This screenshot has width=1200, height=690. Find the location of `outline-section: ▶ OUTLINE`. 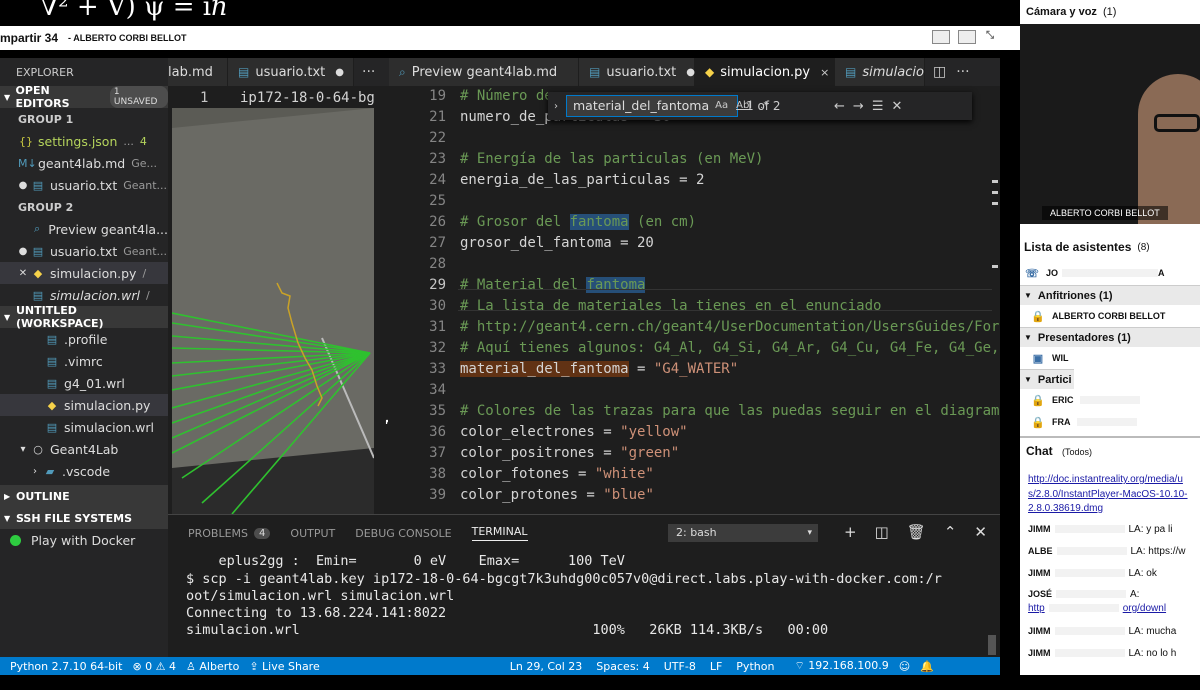

outline-section: ▶ OUTLINE is located at coordinates (84, 496).